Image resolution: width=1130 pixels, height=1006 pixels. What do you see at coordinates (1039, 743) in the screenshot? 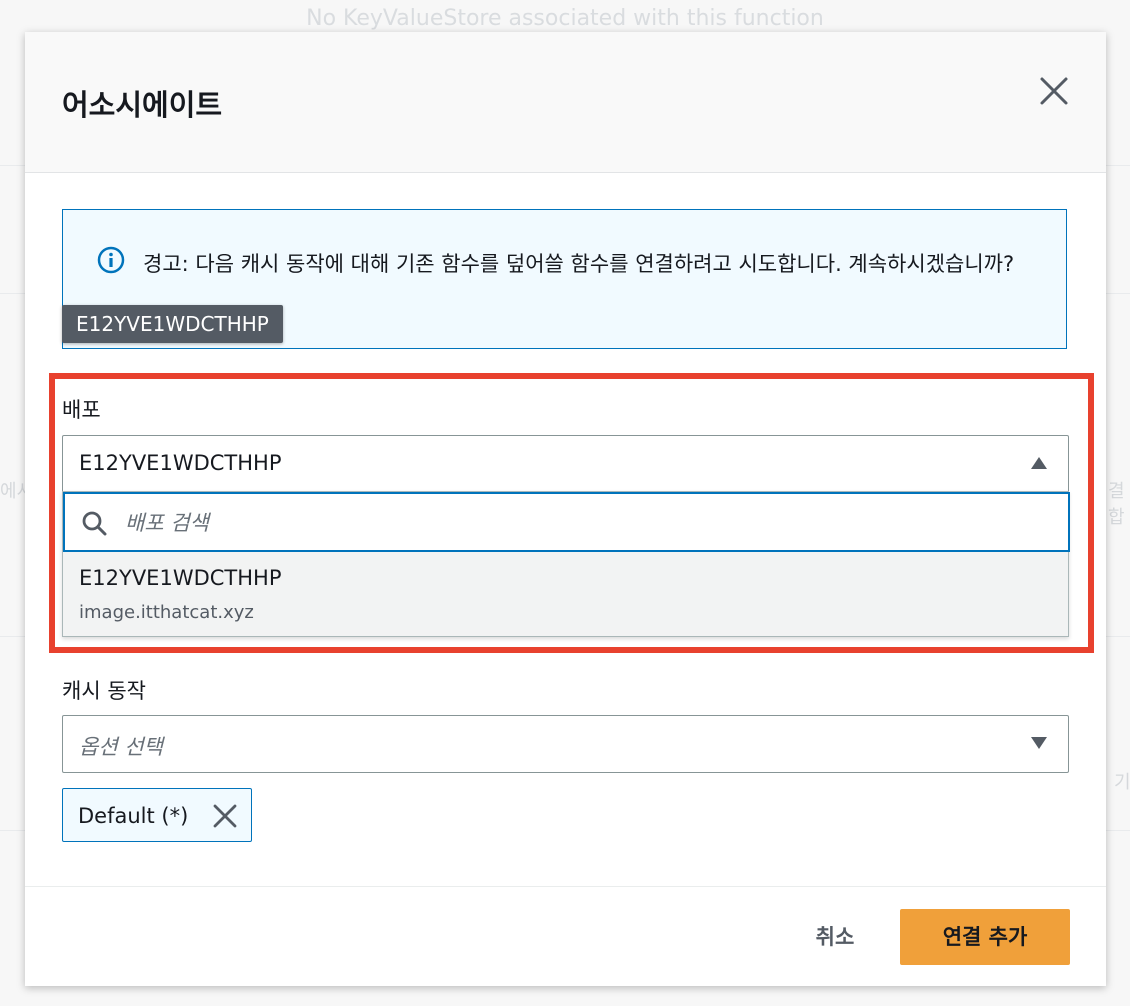
I see `caret-down-icon` at bounding box center [1039, 743].